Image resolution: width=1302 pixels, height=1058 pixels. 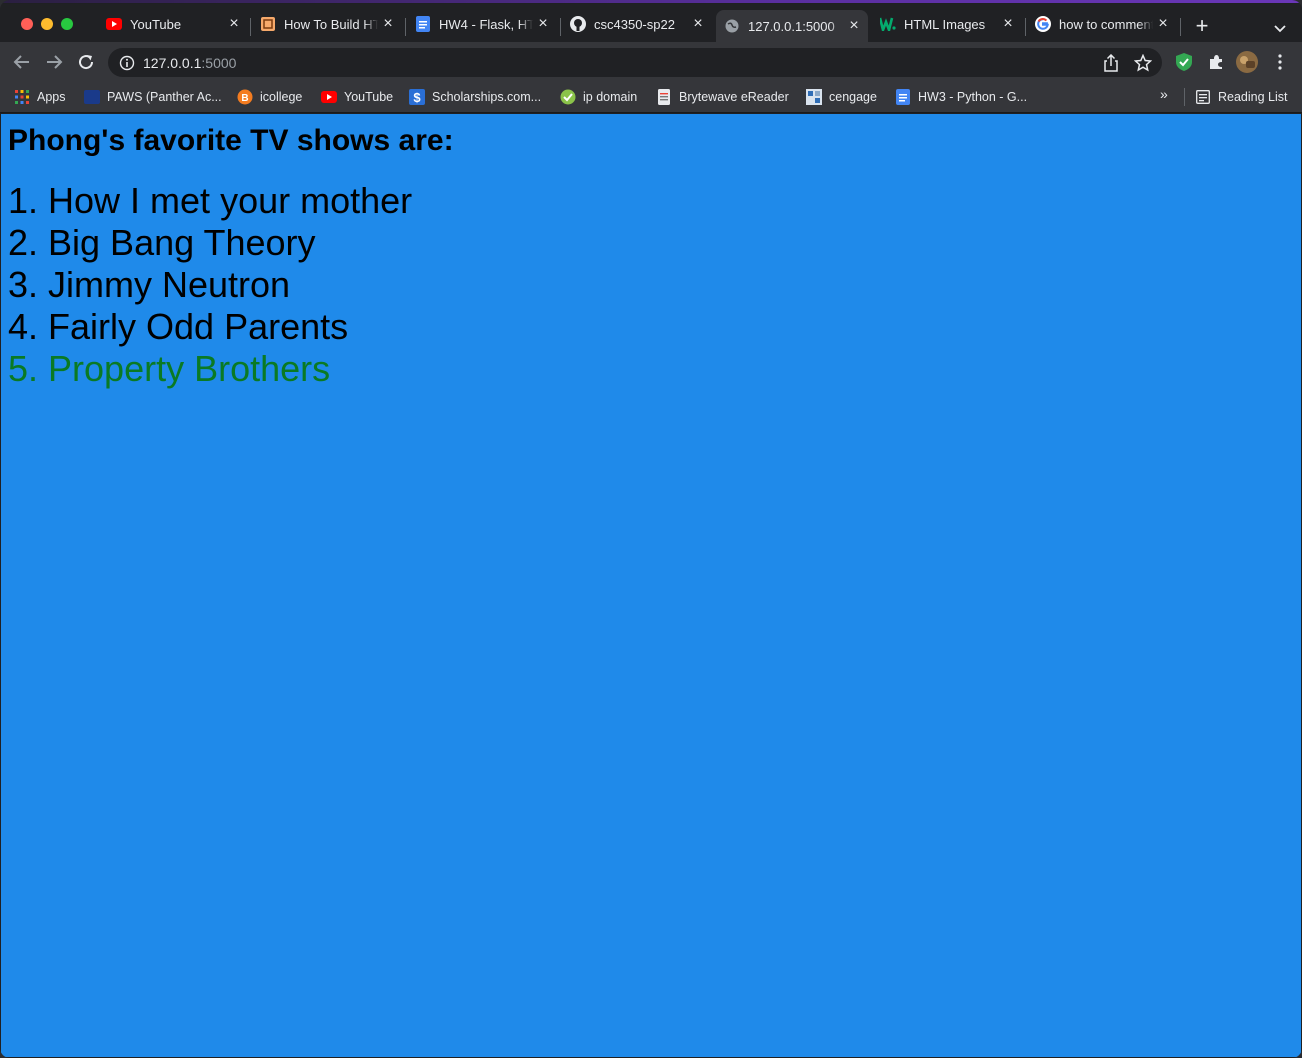 What do you see at coordinates (1216, 62) in the screenshot?
I see `extensions-puzzle-icon` at bounding box center [1216, 62].